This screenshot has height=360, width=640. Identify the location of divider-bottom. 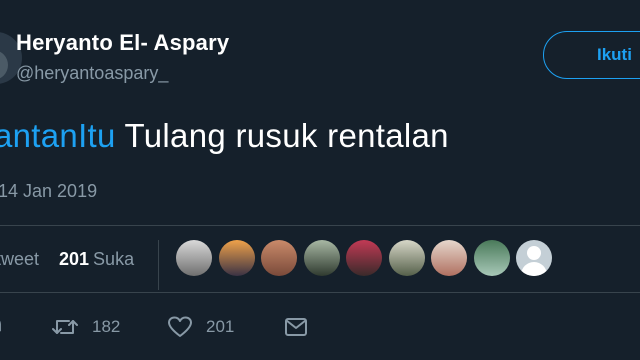
(320, 292).